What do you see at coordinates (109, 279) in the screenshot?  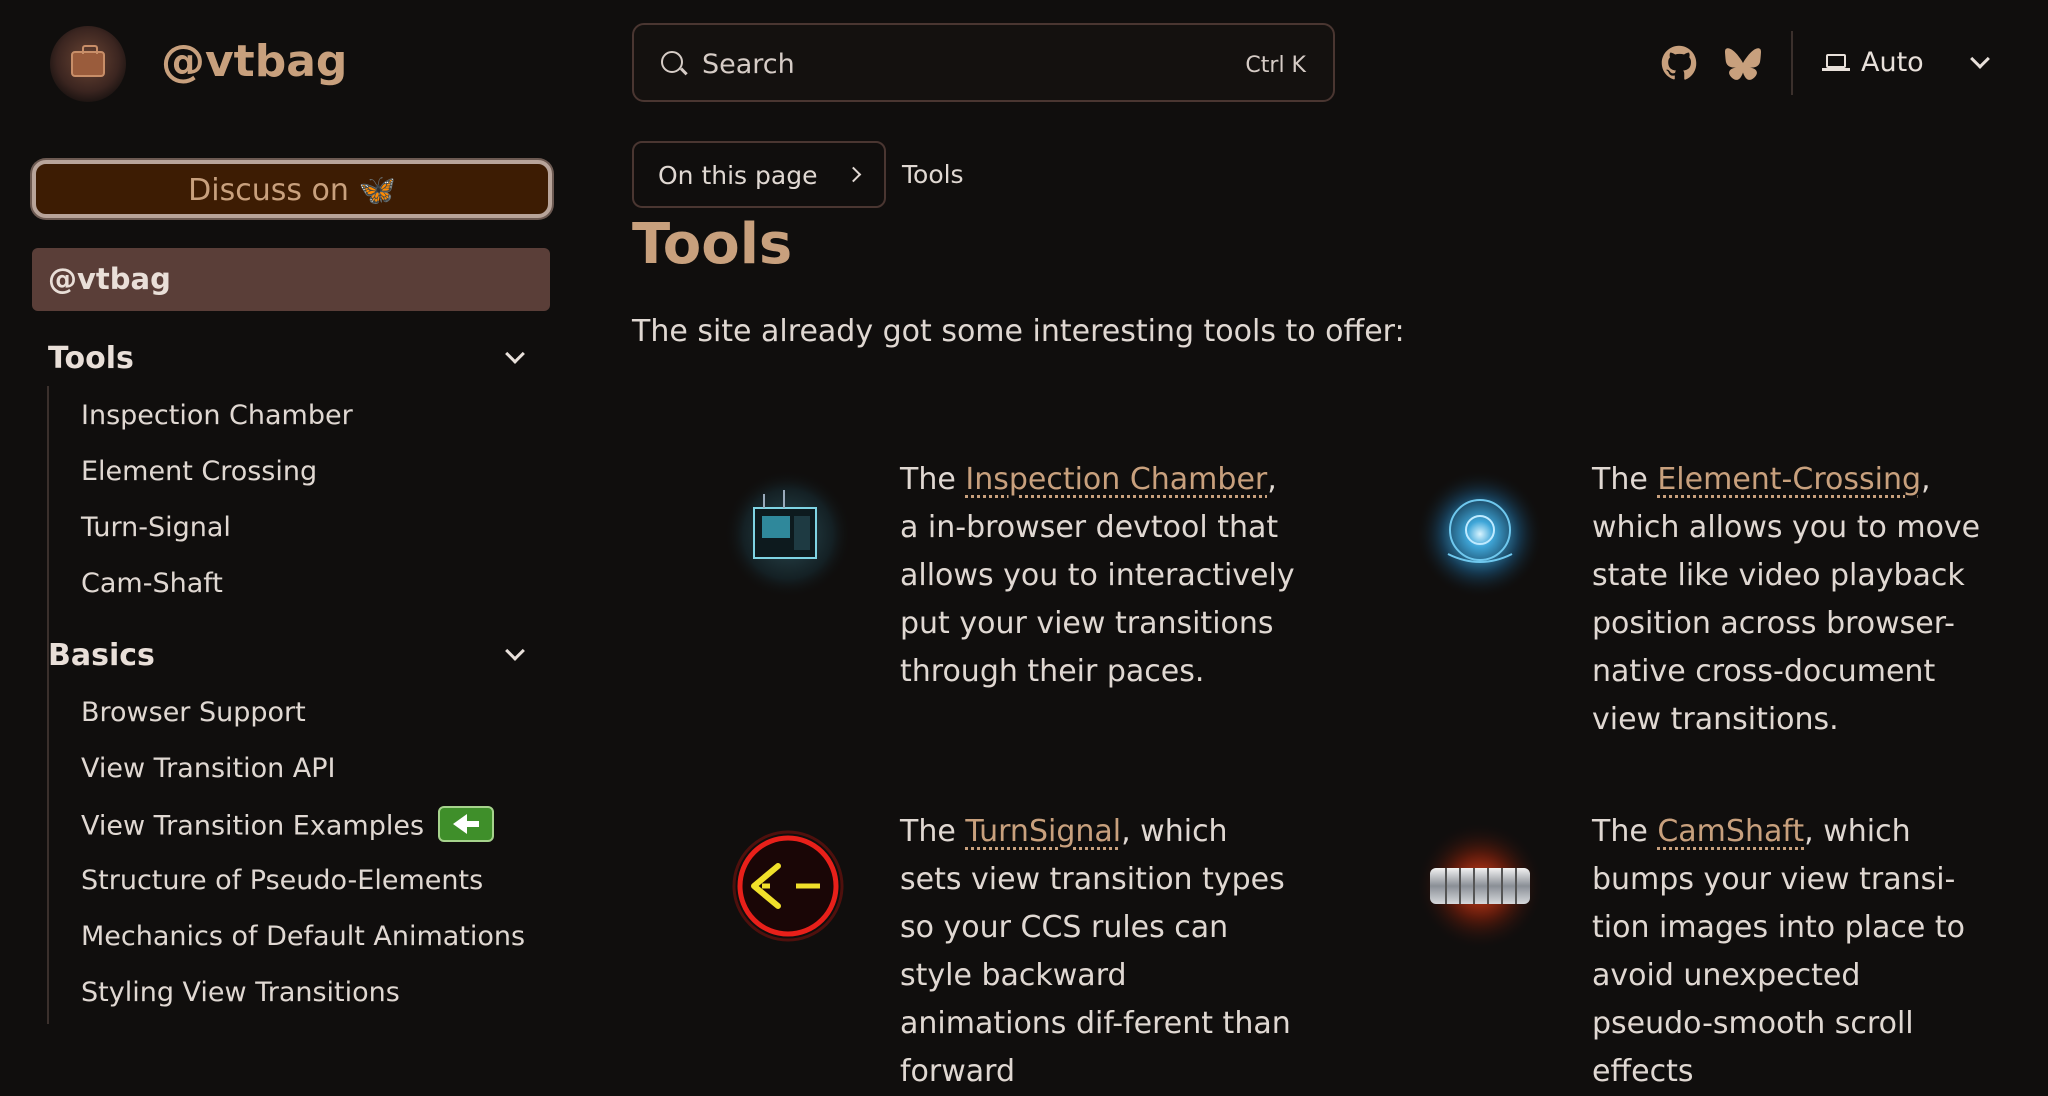 I see `sidebar-item-label: @vtbag` at bounding box center [109, 279].